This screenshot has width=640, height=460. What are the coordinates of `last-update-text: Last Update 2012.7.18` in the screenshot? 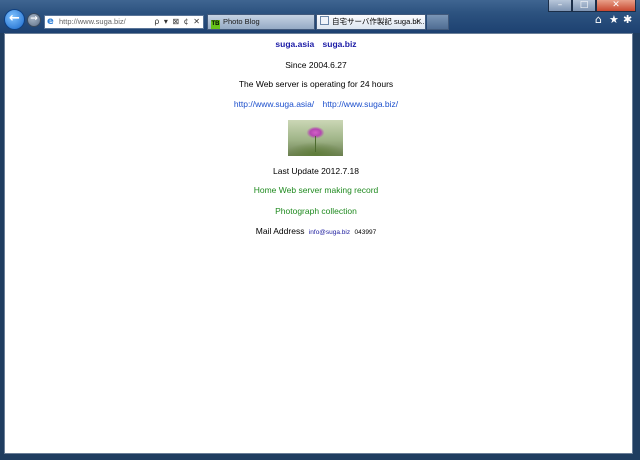 It's located at (315, 171).